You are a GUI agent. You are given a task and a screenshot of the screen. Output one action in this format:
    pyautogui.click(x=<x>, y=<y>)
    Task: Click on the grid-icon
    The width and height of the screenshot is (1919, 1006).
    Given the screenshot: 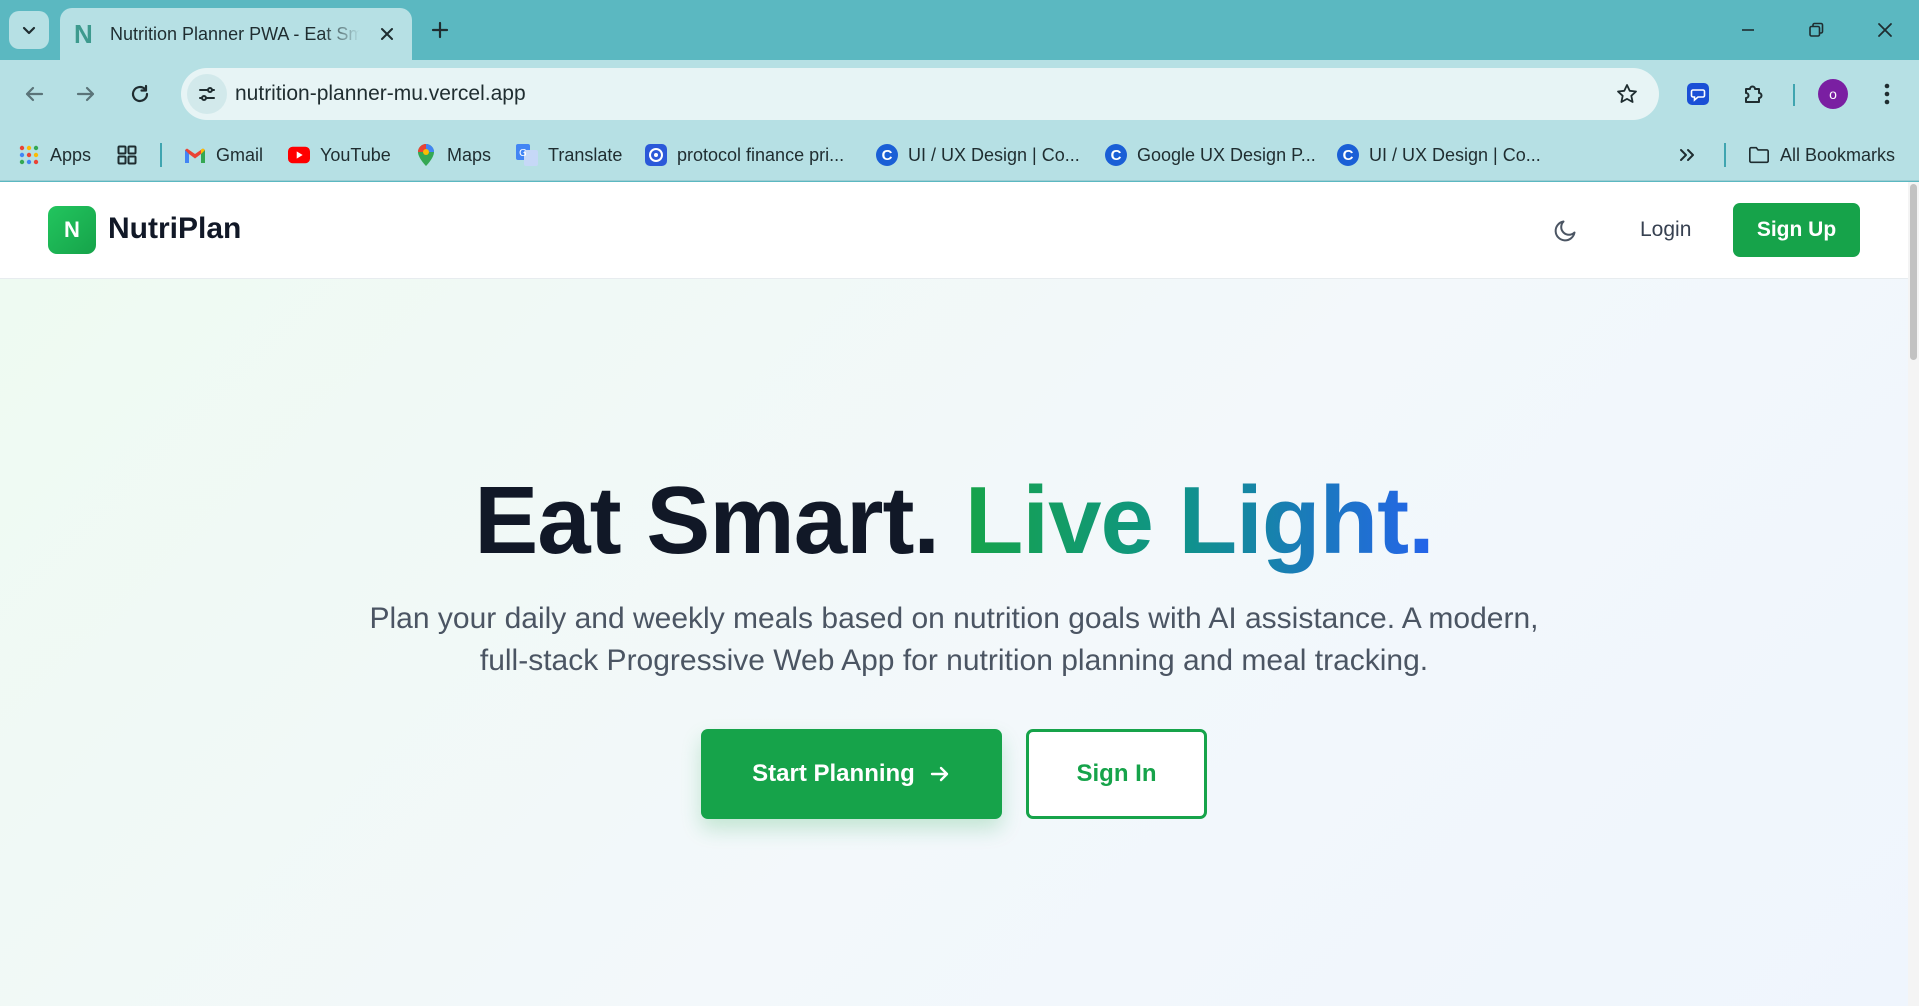 What is the action you would take?
    pyautogui.click(x=127, y=155)
    